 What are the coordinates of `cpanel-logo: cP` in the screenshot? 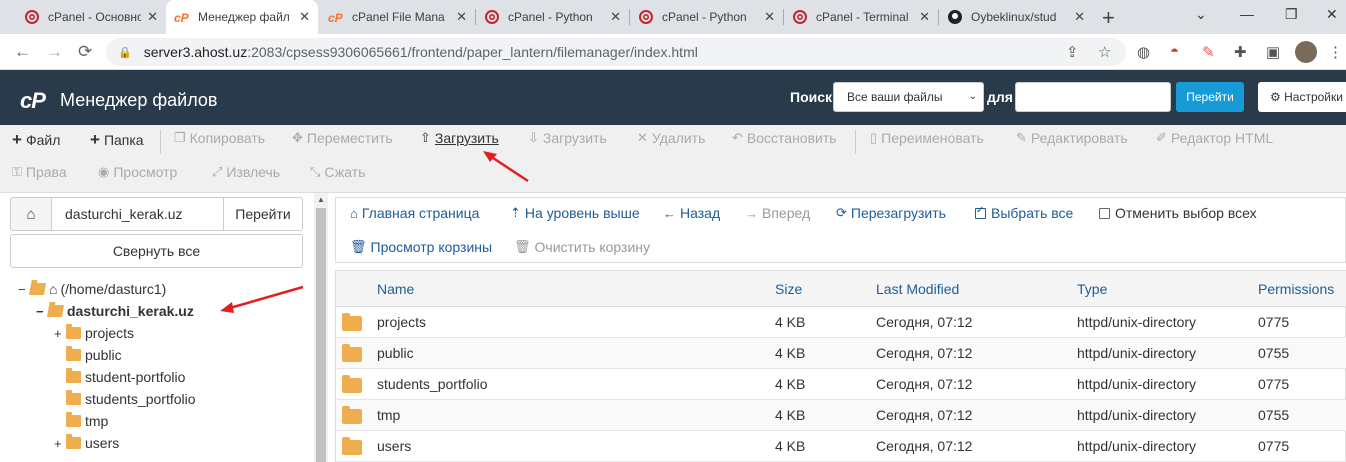 It's located at (33, 101).